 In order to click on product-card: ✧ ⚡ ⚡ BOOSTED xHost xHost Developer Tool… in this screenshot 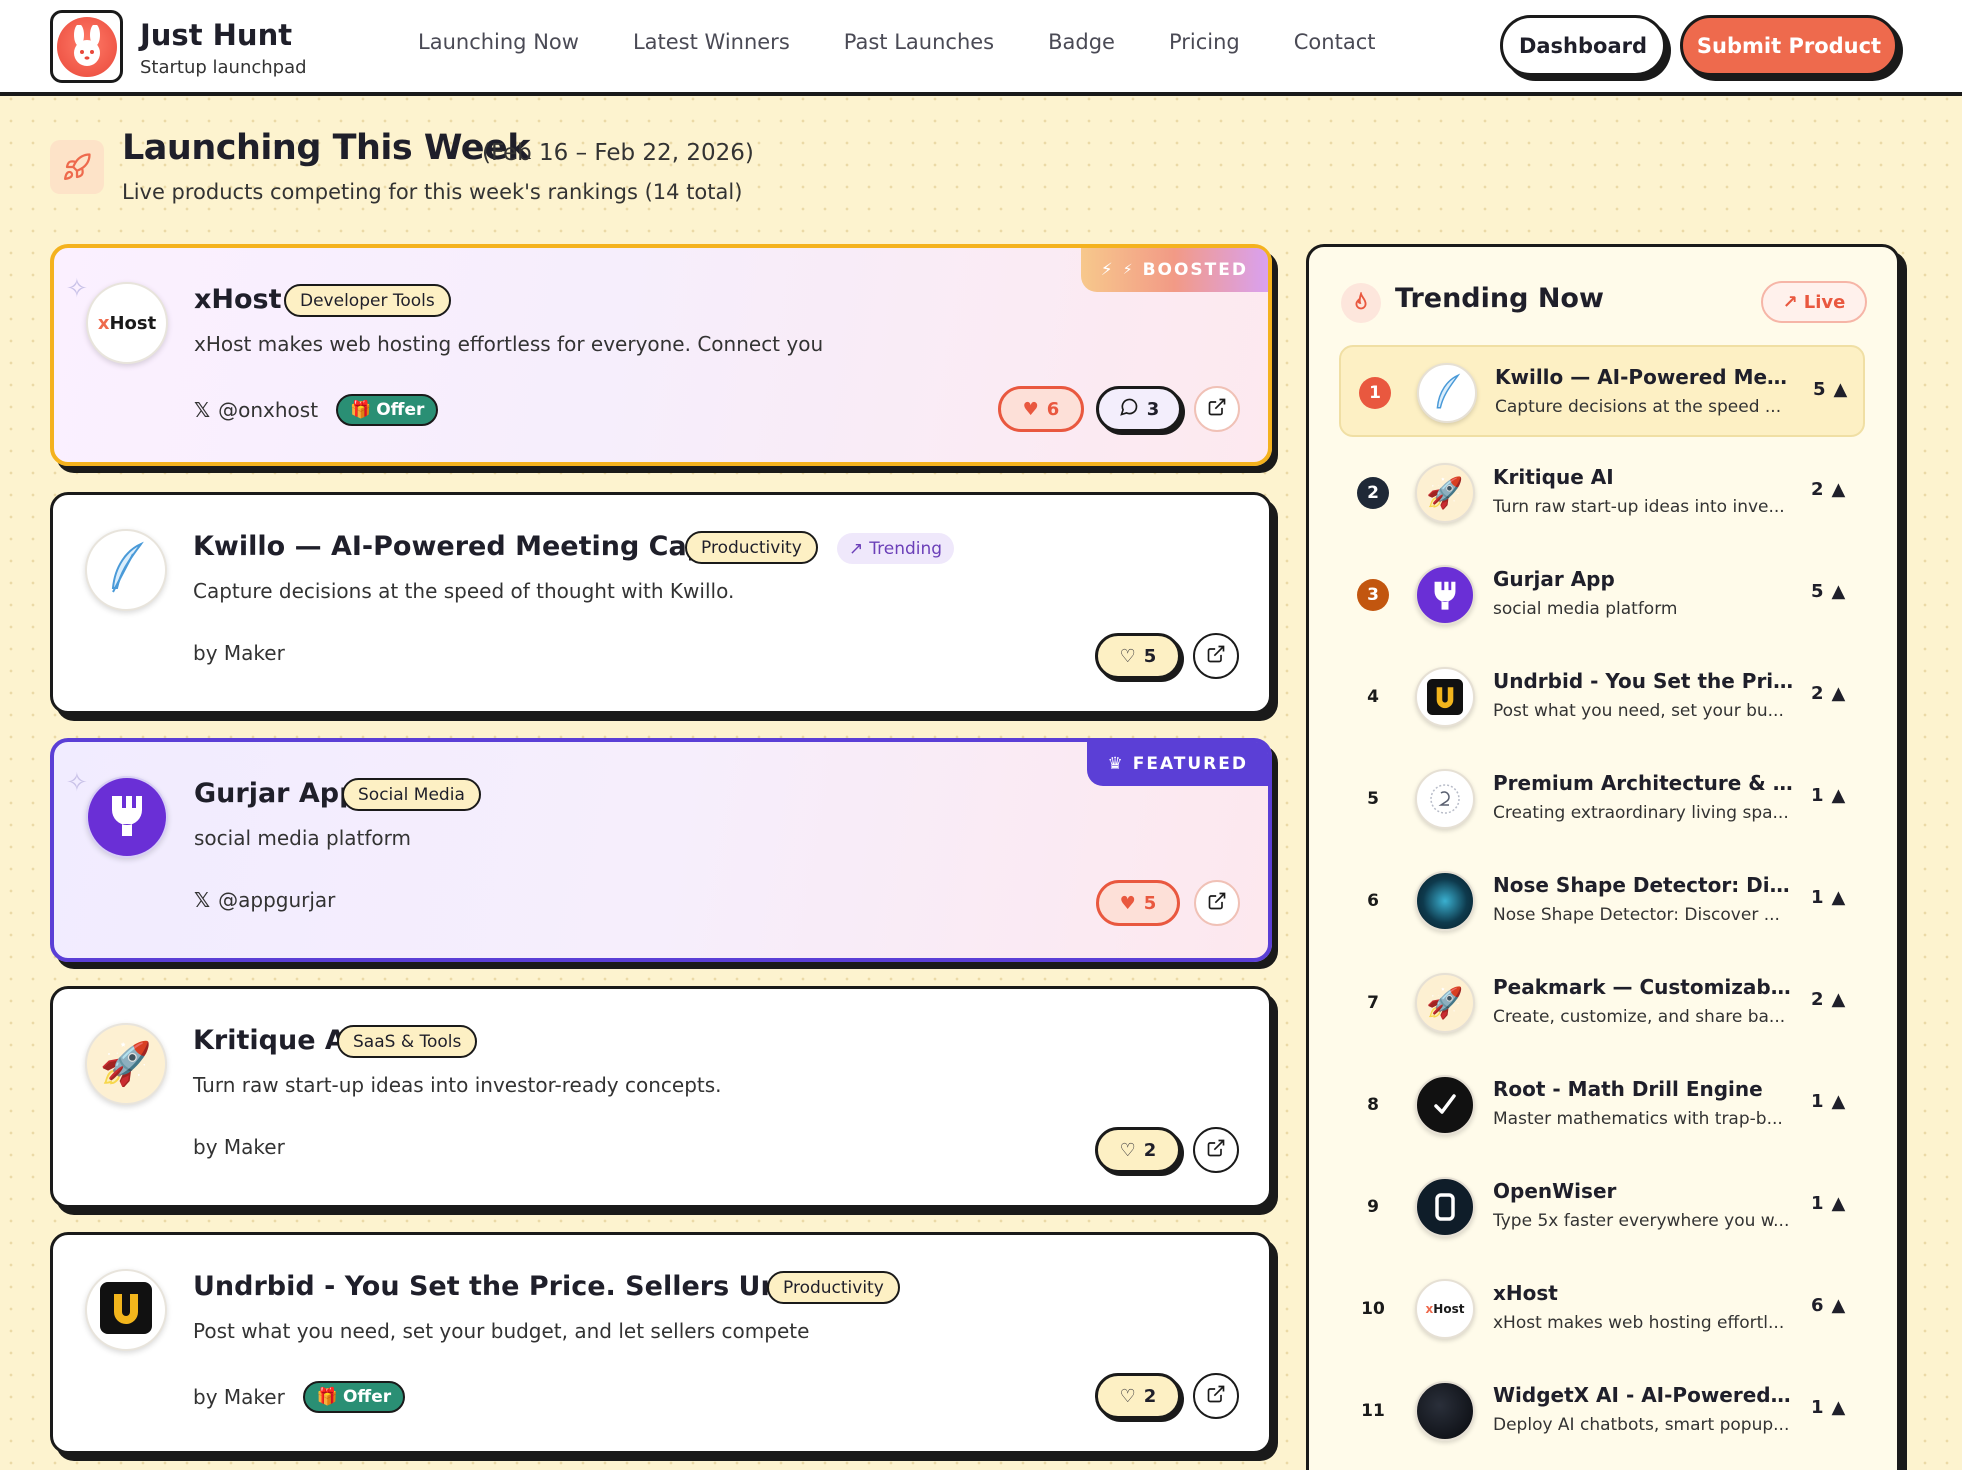, I will do `click(661, 355)`.